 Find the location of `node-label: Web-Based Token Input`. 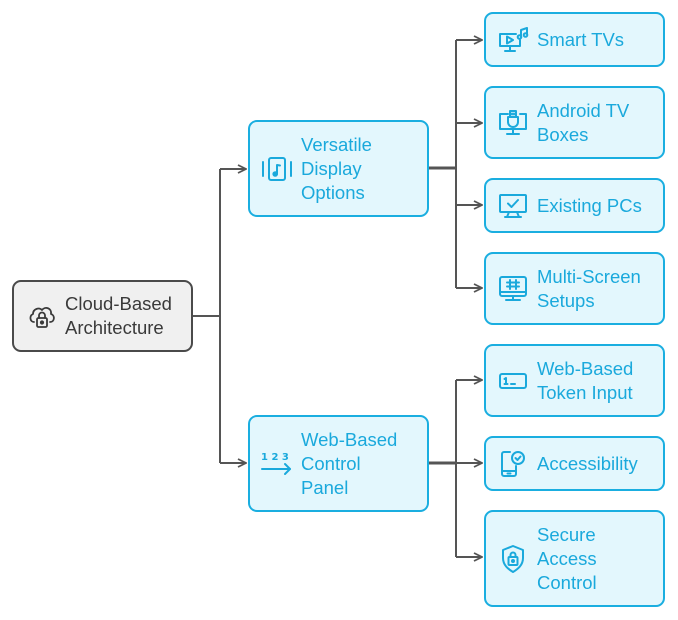

node-label: Web-Based Token Input is located at coordinates (585, 380).